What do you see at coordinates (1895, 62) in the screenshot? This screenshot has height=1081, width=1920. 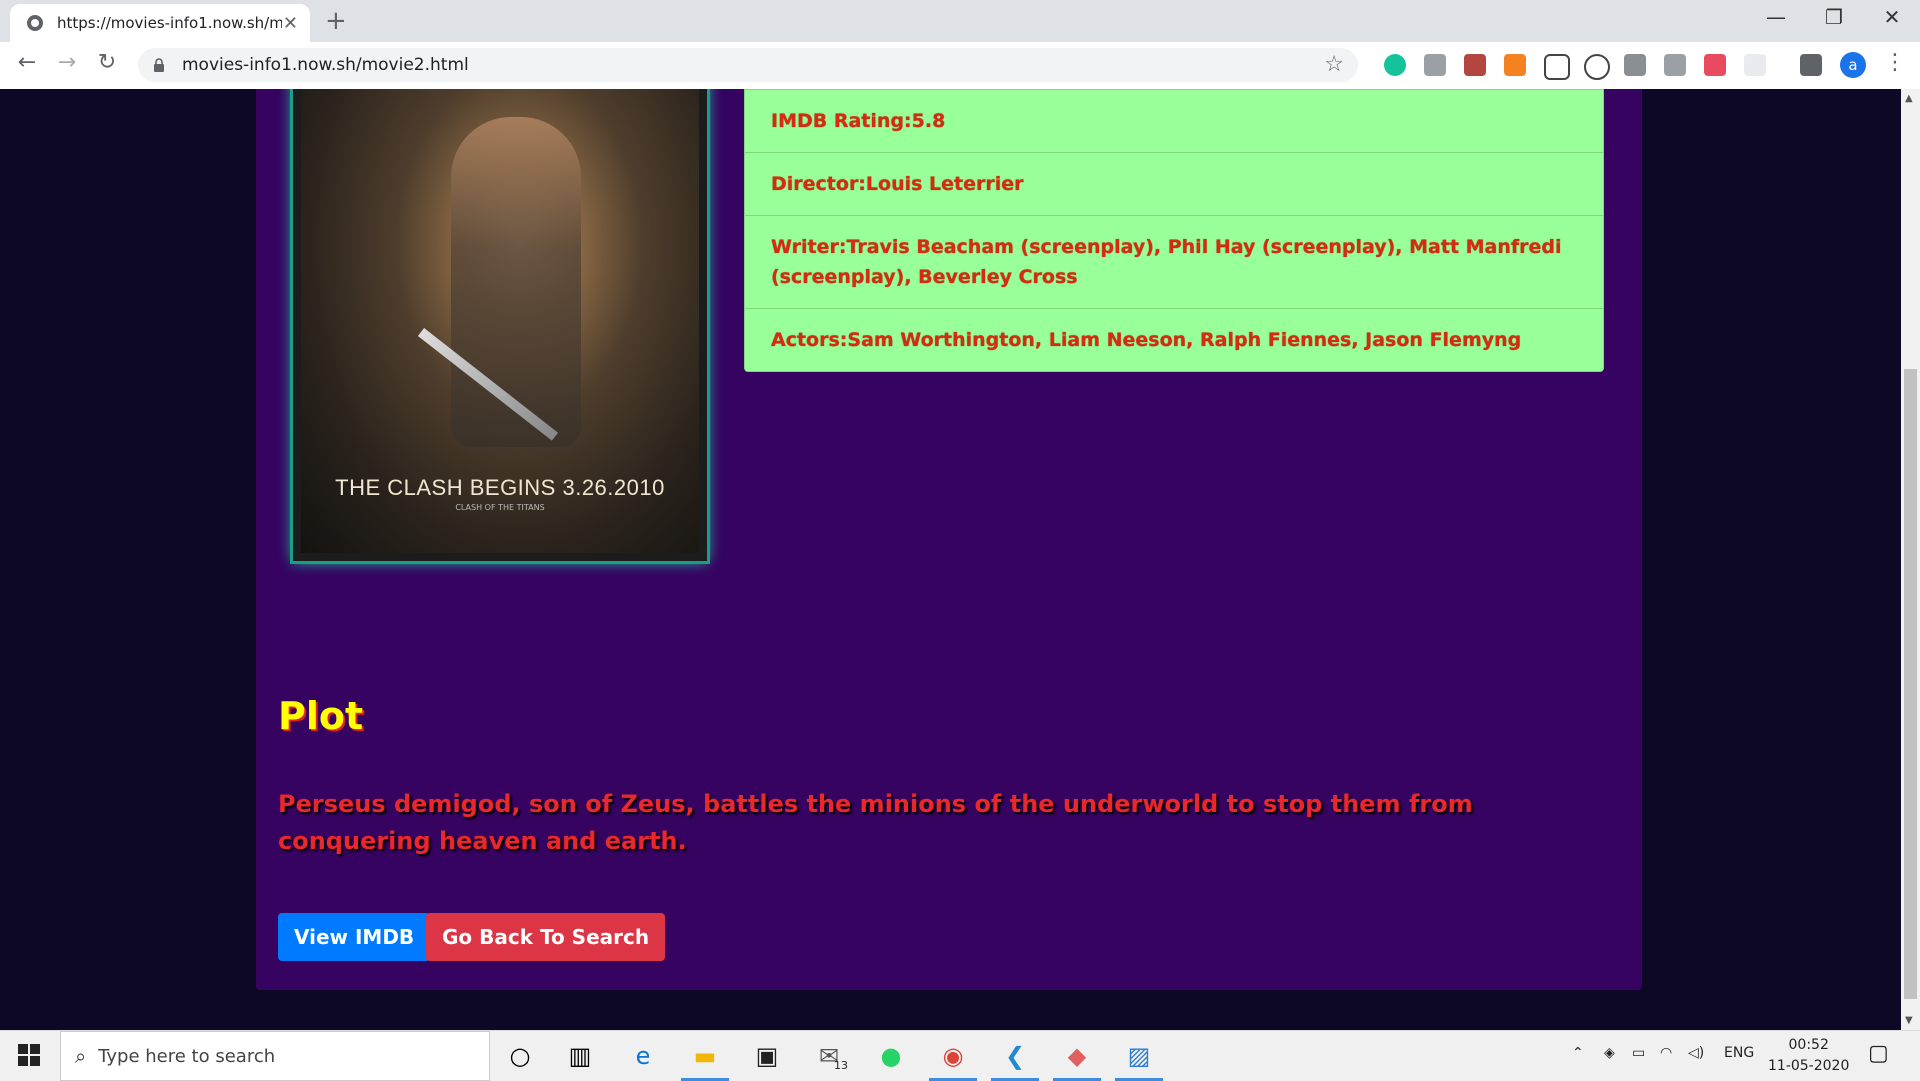 I see `browser-menu-icon: ⋮` at bounding box center [1895, 62].